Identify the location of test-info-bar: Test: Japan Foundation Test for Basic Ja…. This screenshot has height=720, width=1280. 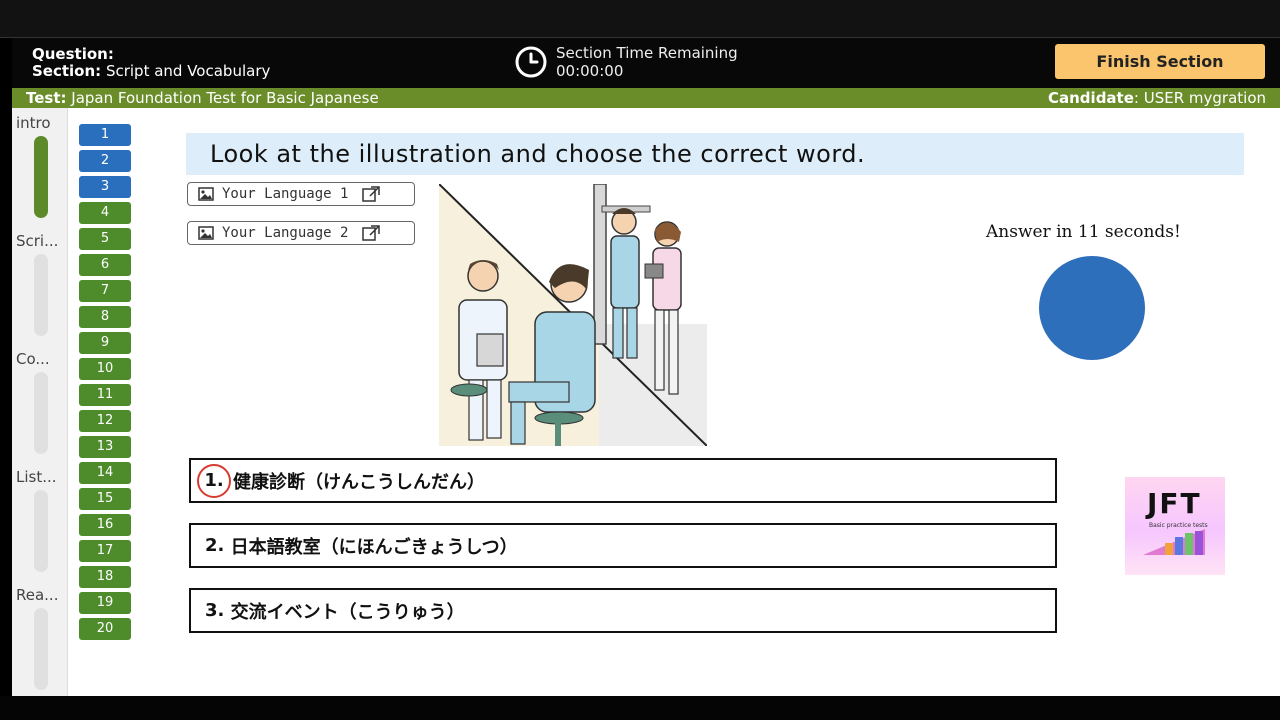
(646, 98).